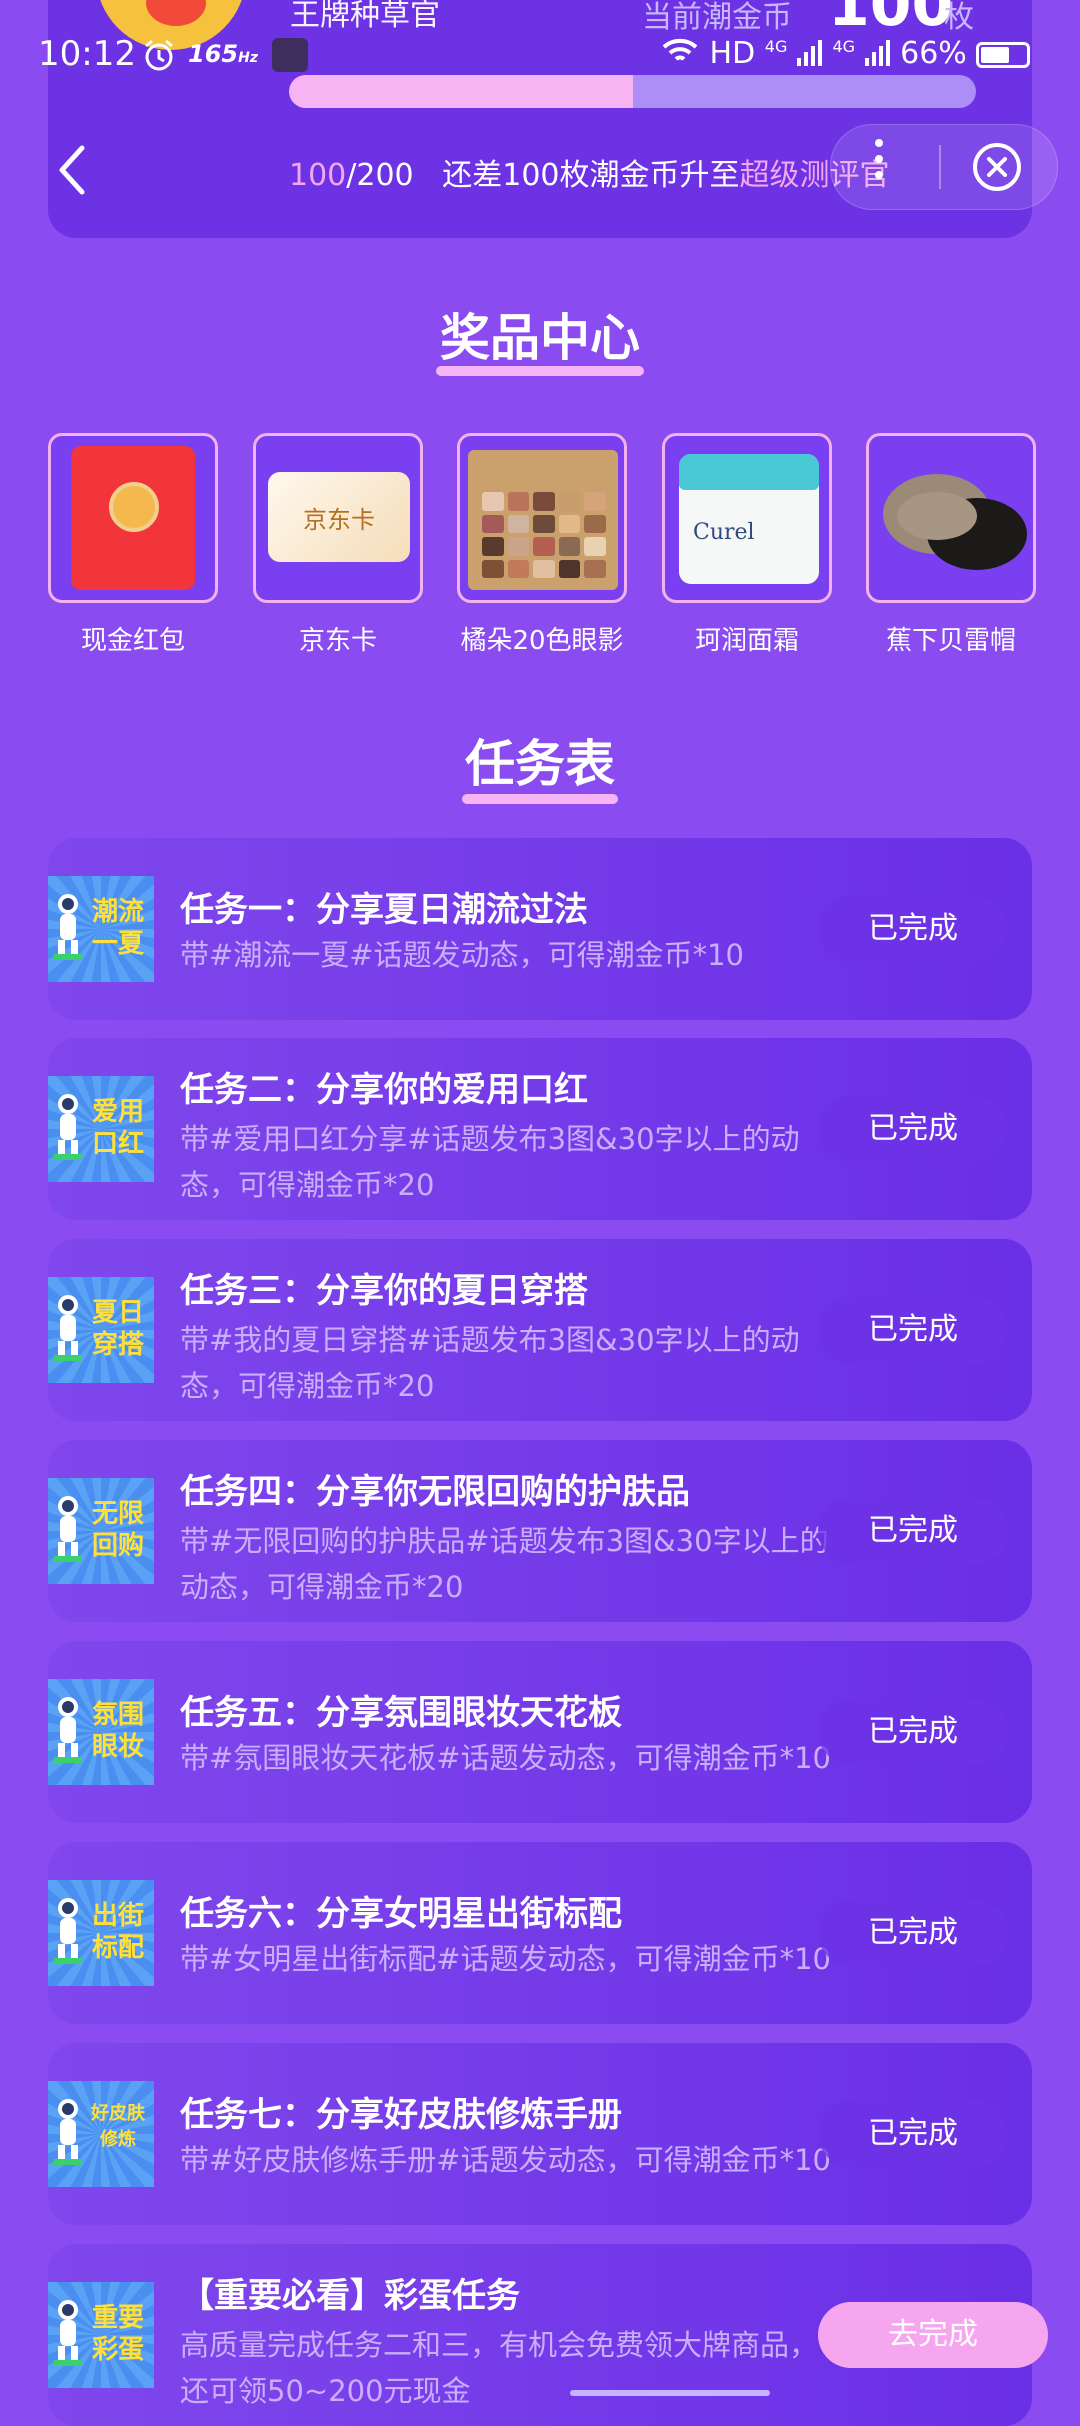  I want to click on task-description: 带#氛围眼妆天花板#话题发动态，可得潮金币*10, so click(505, 1758).